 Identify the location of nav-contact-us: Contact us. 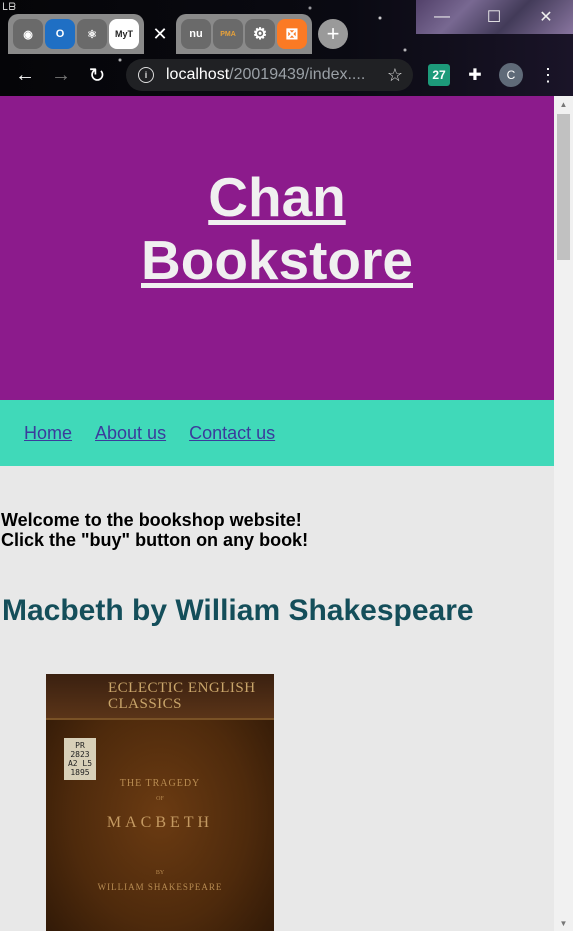
(232, 433).